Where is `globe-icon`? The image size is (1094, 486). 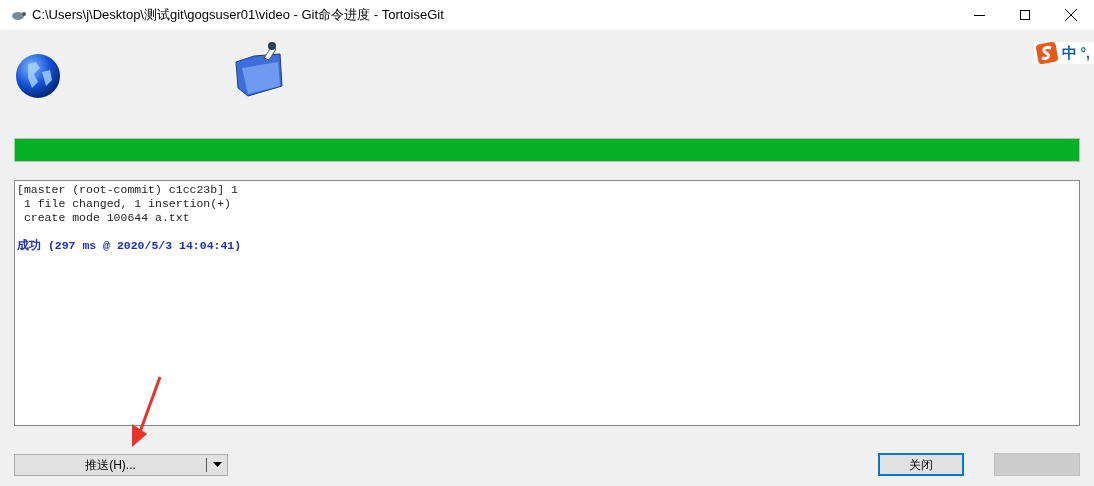 globe-icon is located at coordinates (38, 76).